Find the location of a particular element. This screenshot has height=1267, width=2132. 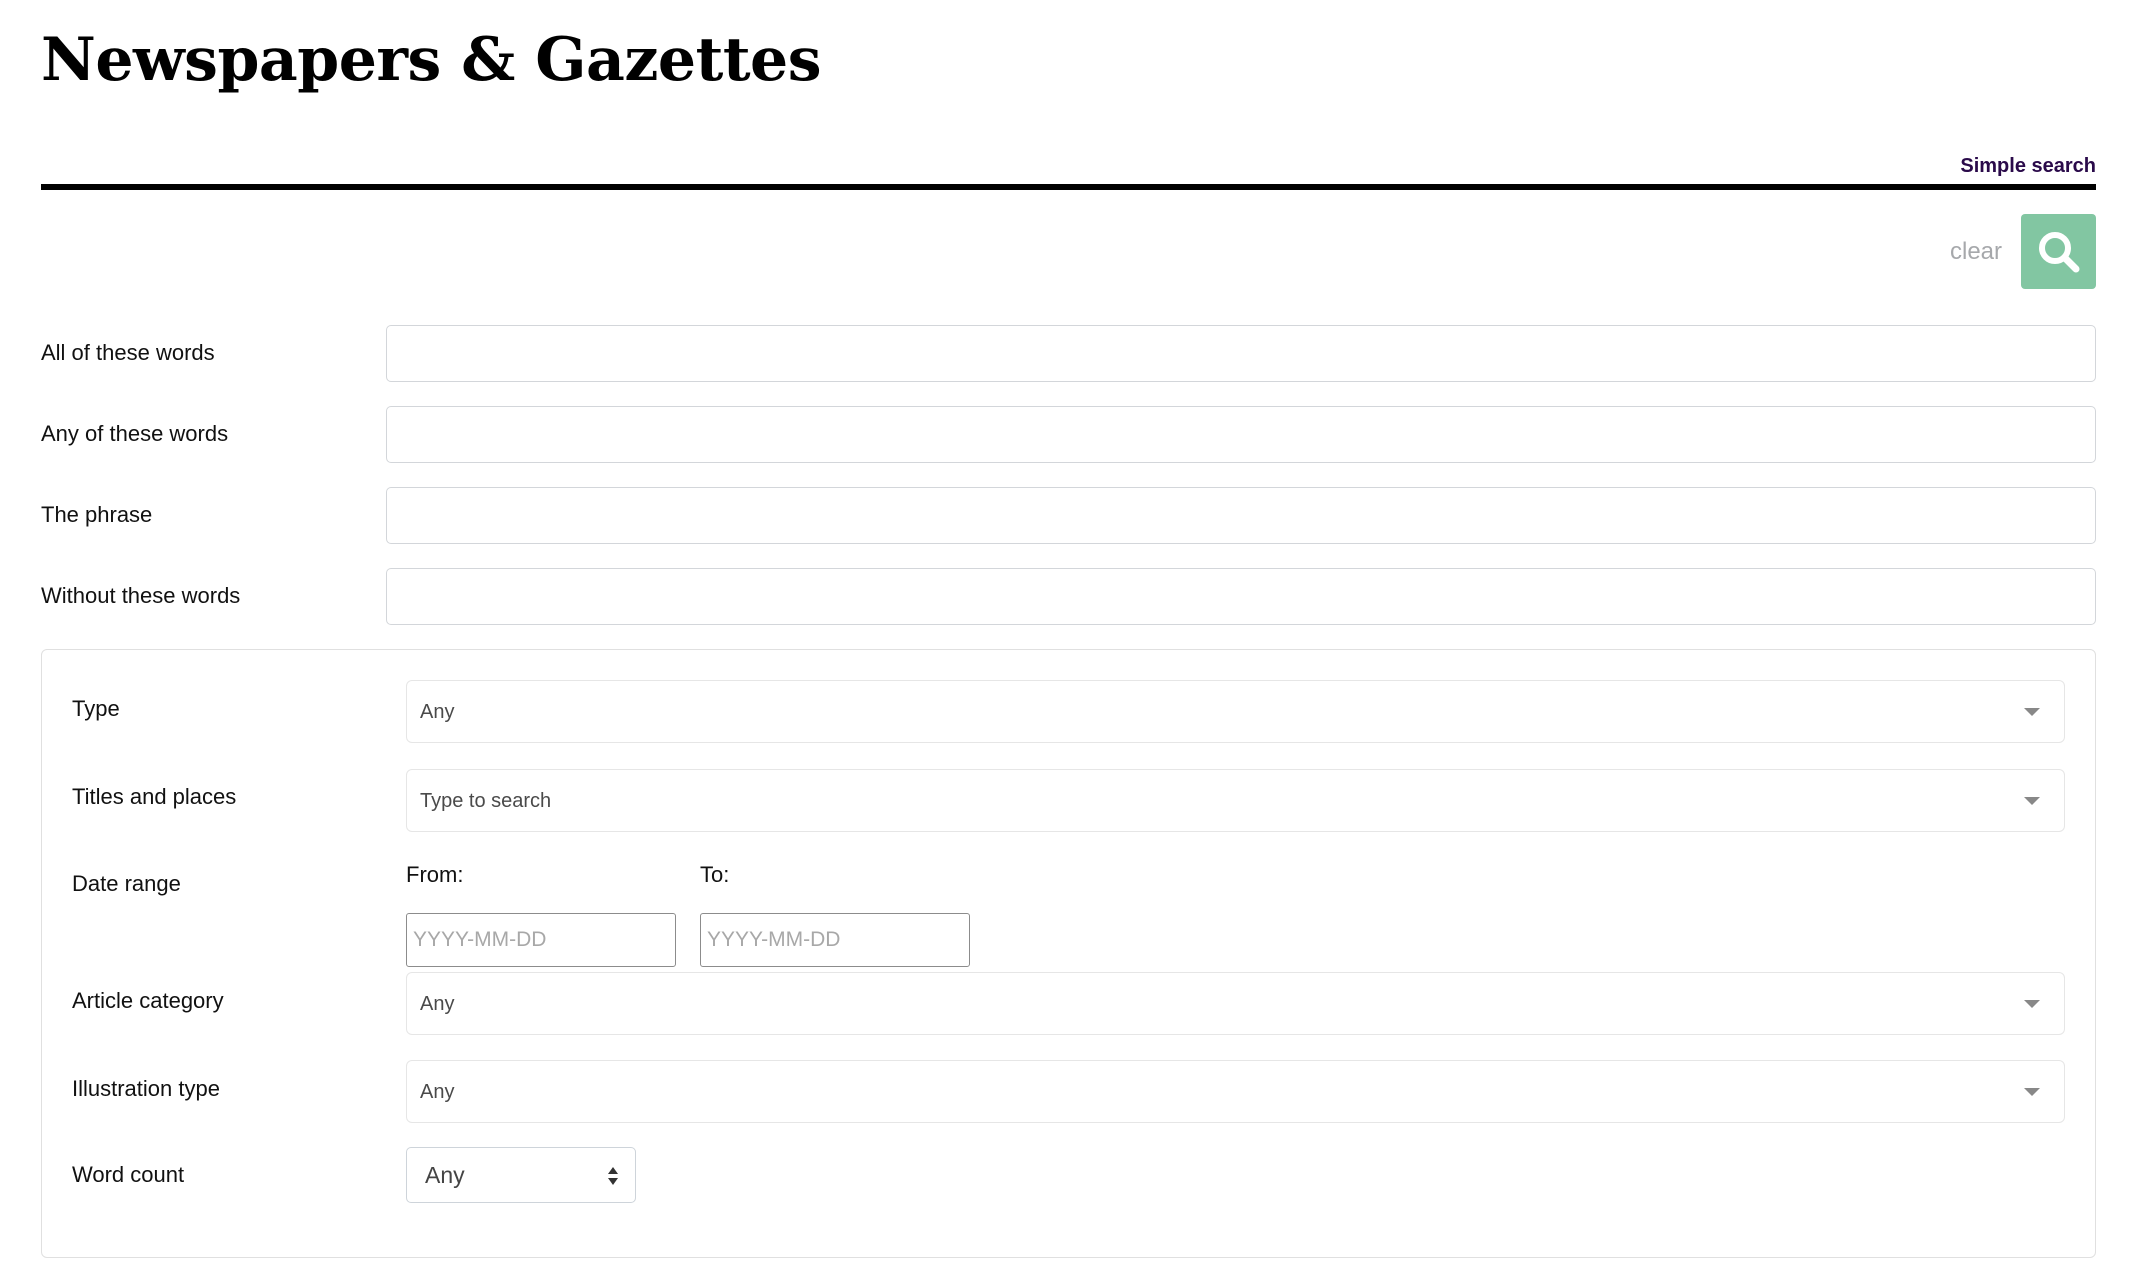

clear-link: clear is located at coordinates (1976, 252).